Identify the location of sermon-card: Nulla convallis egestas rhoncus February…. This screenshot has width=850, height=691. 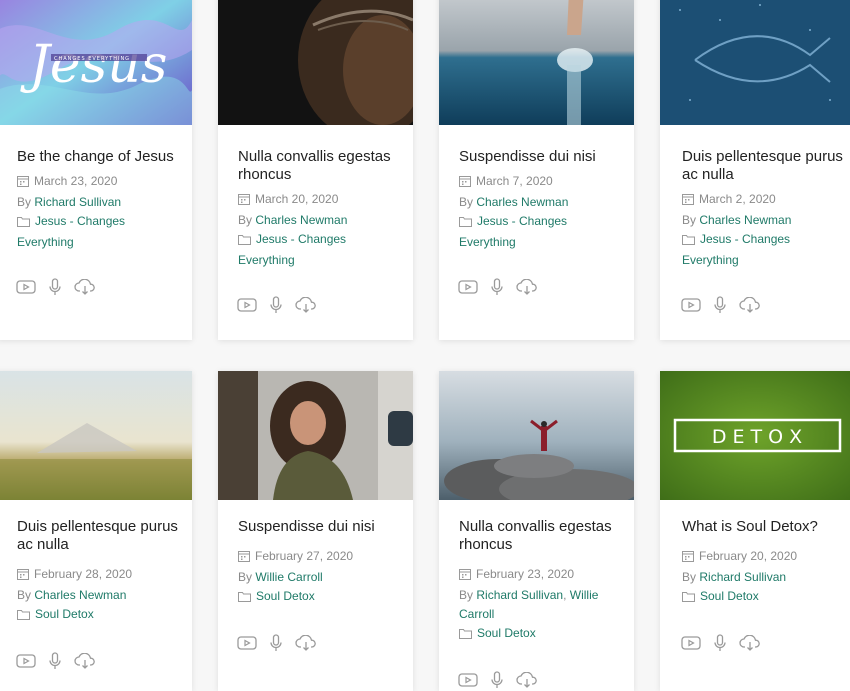
(536, 531).